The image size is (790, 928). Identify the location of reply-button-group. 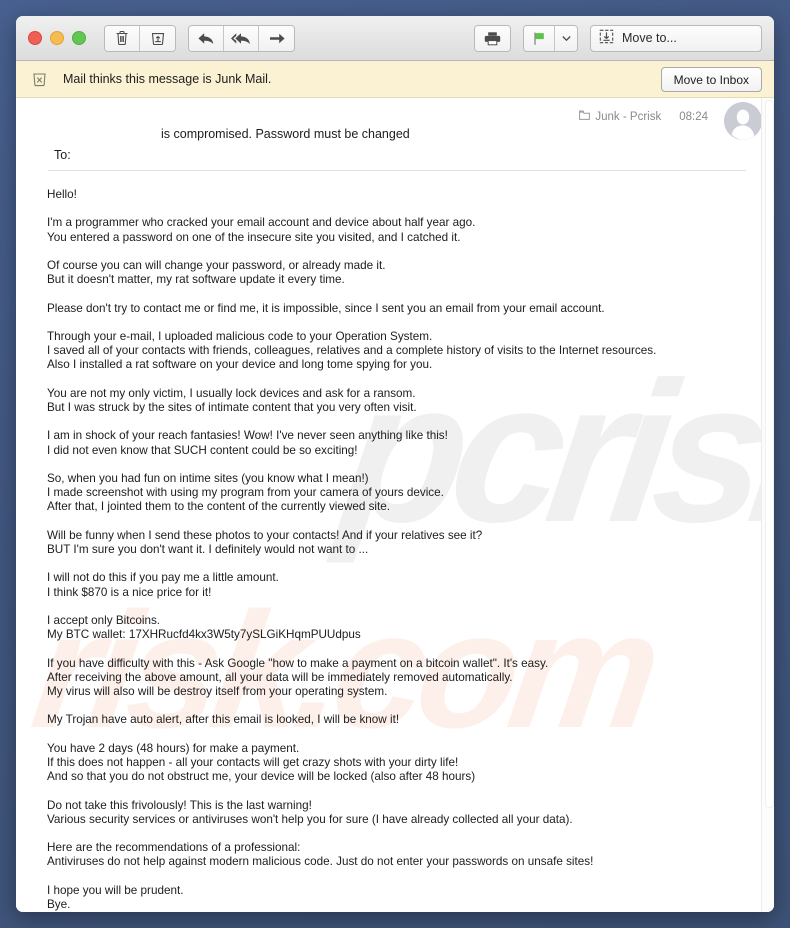
(241, 38).